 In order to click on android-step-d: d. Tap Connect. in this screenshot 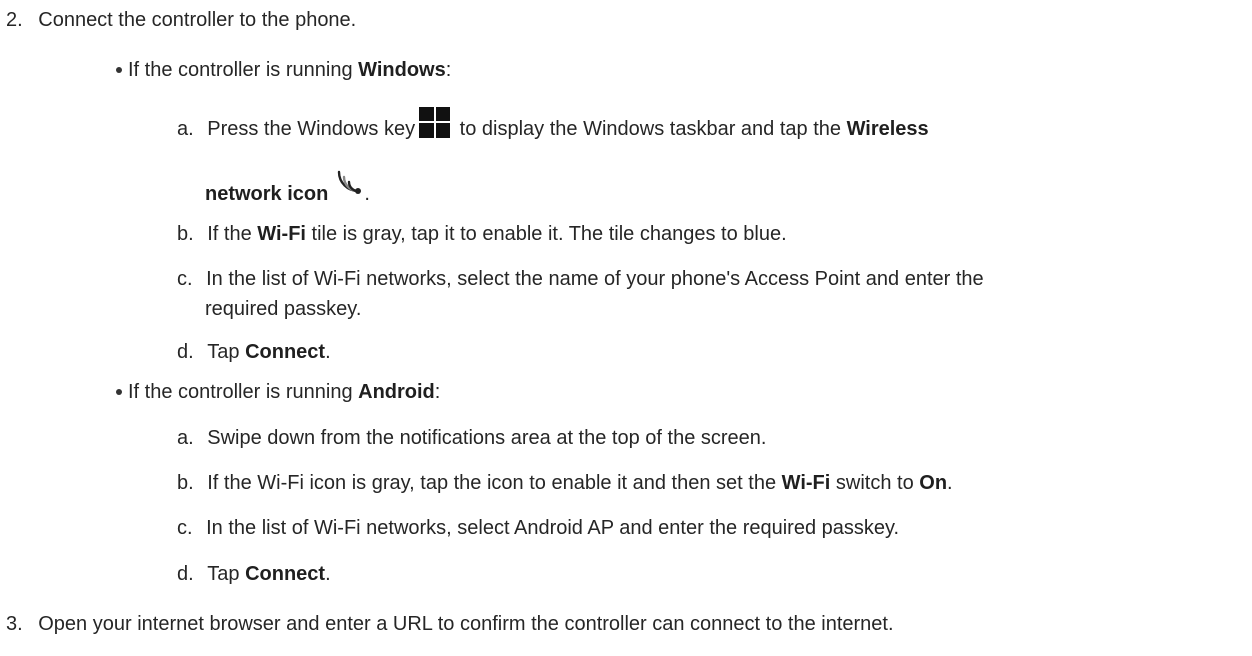, I will do `click(254, 574)`.